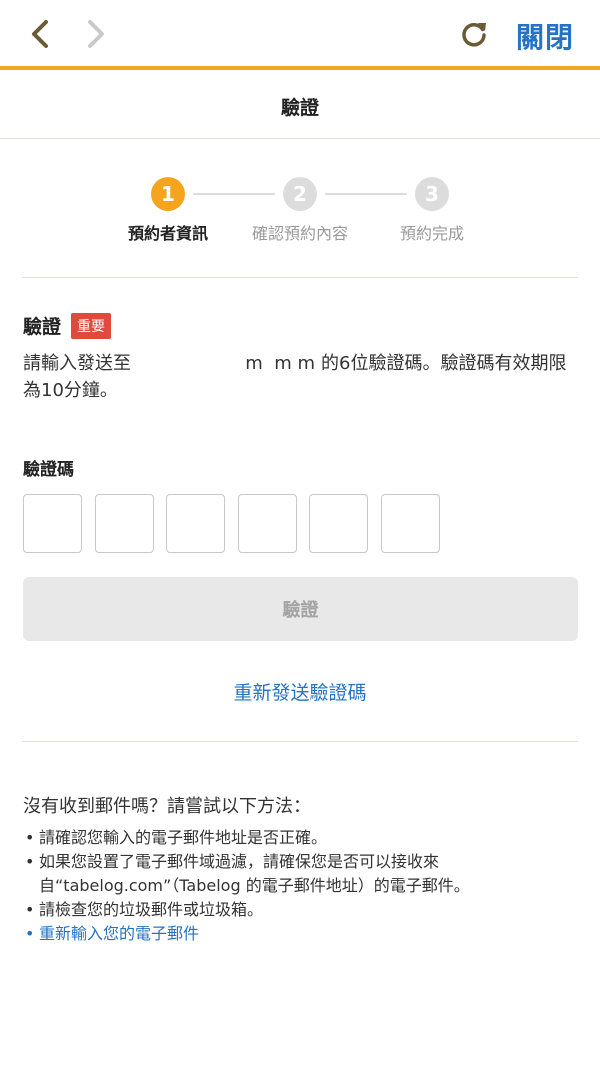 This screenshot has width=600, height=1076. I want to click on close-button: 關閉, so click(545, 36).